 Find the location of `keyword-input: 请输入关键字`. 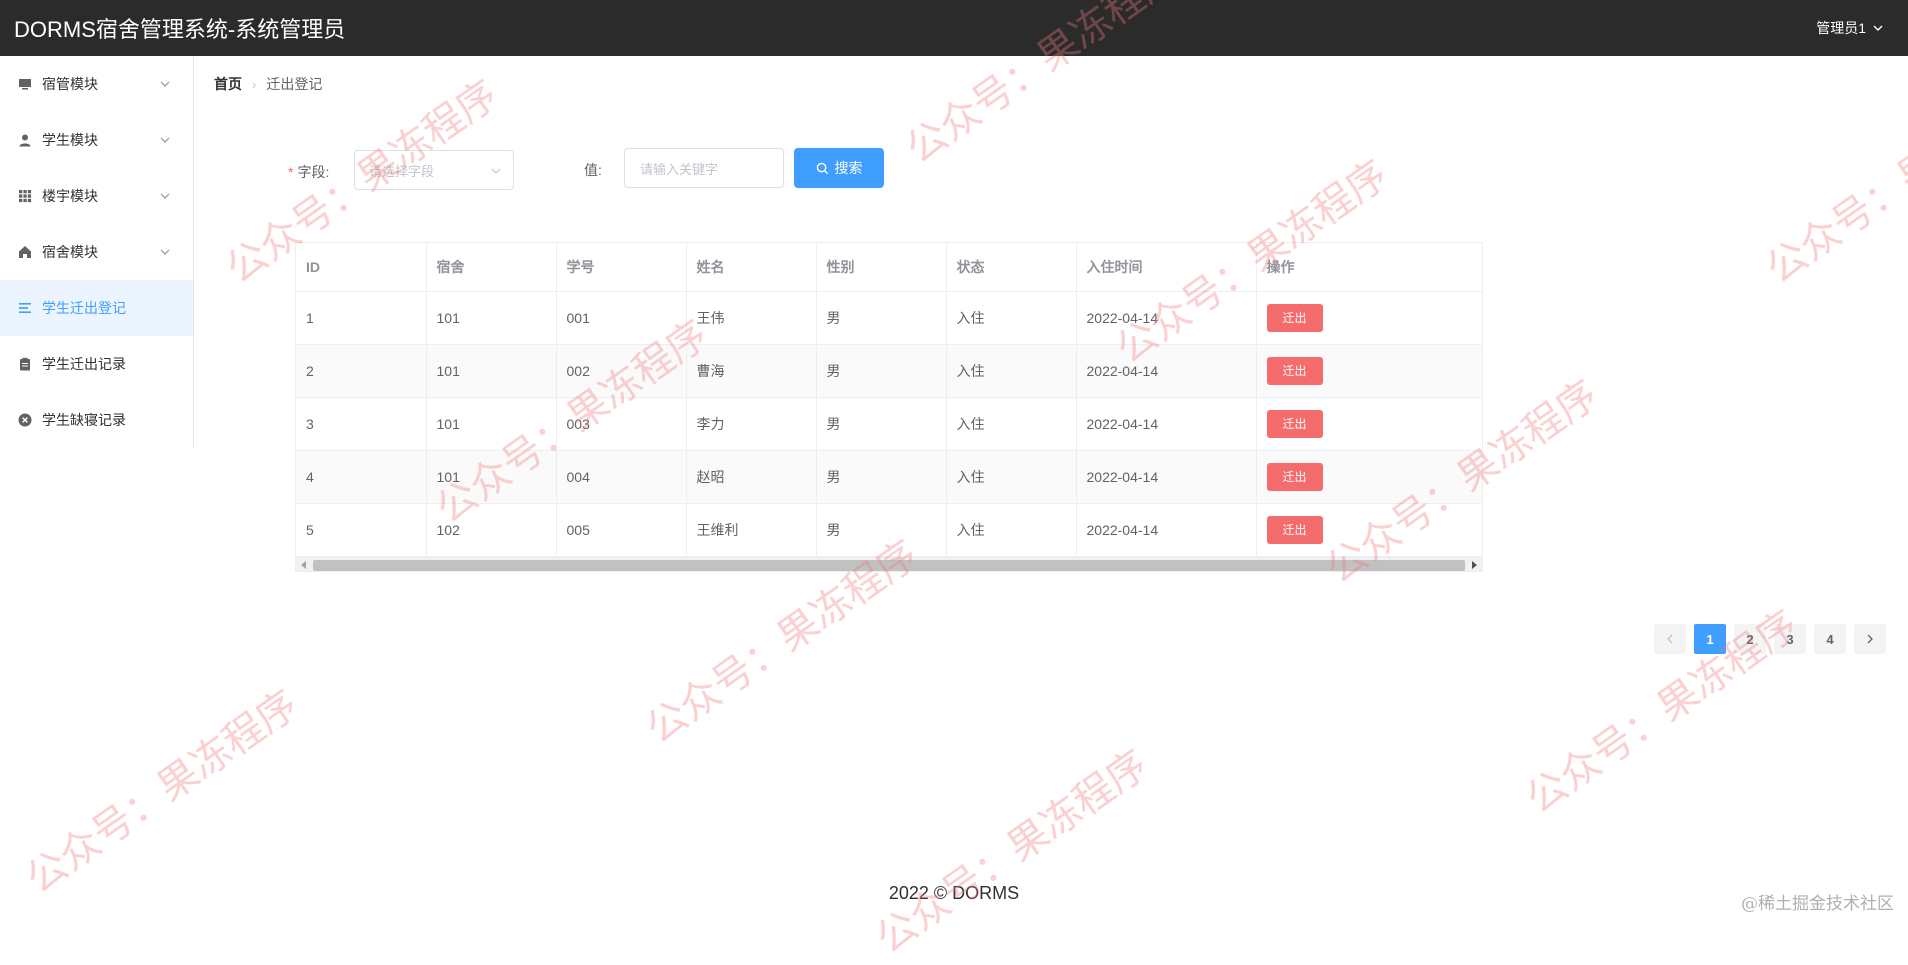

keyword-input: 请输入关键字 is located at coordinates (704, 168).